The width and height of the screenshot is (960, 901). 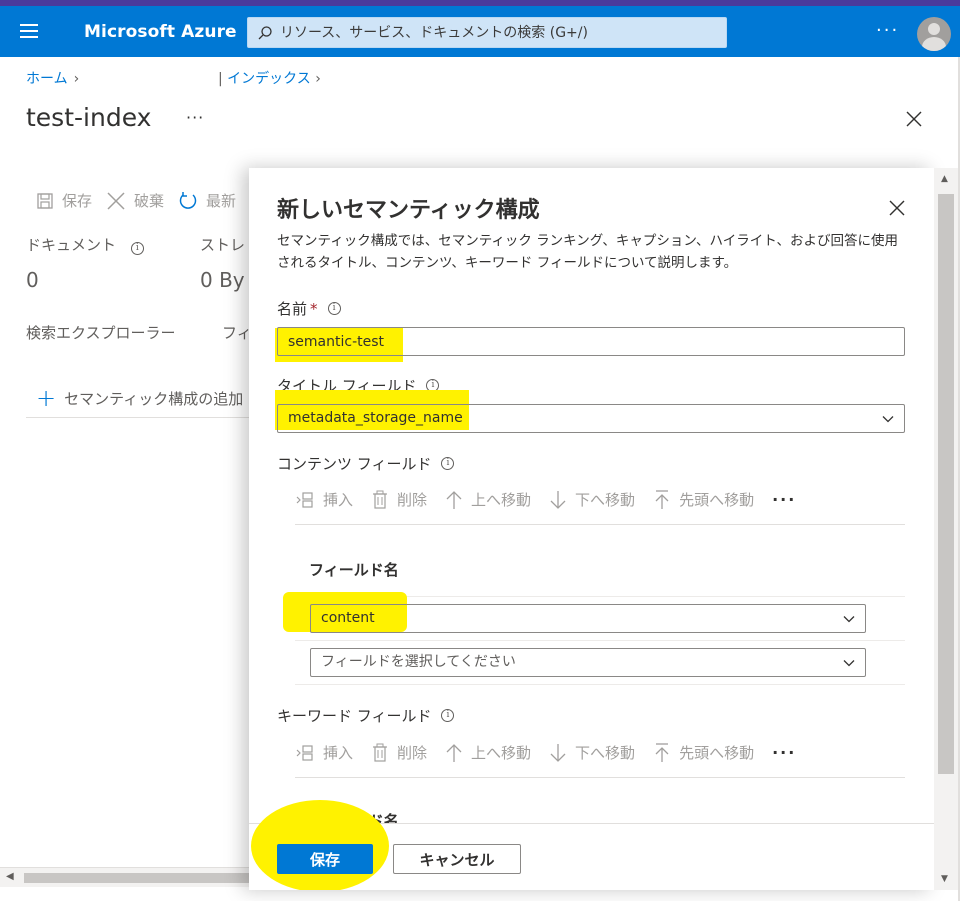 What do you see at coordinates (64, 200) in the screenshot?
I see `bg-save-button: 保存` at bounding box center [64, 200].